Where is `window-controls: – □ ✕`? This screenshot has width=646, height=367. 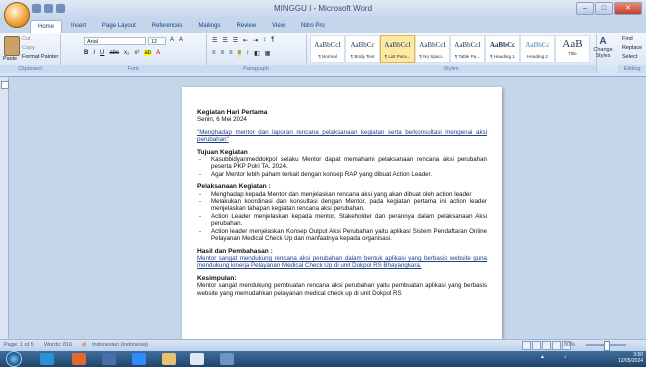
window-controls: – □ ✕ is located at coordinates (609, 8).